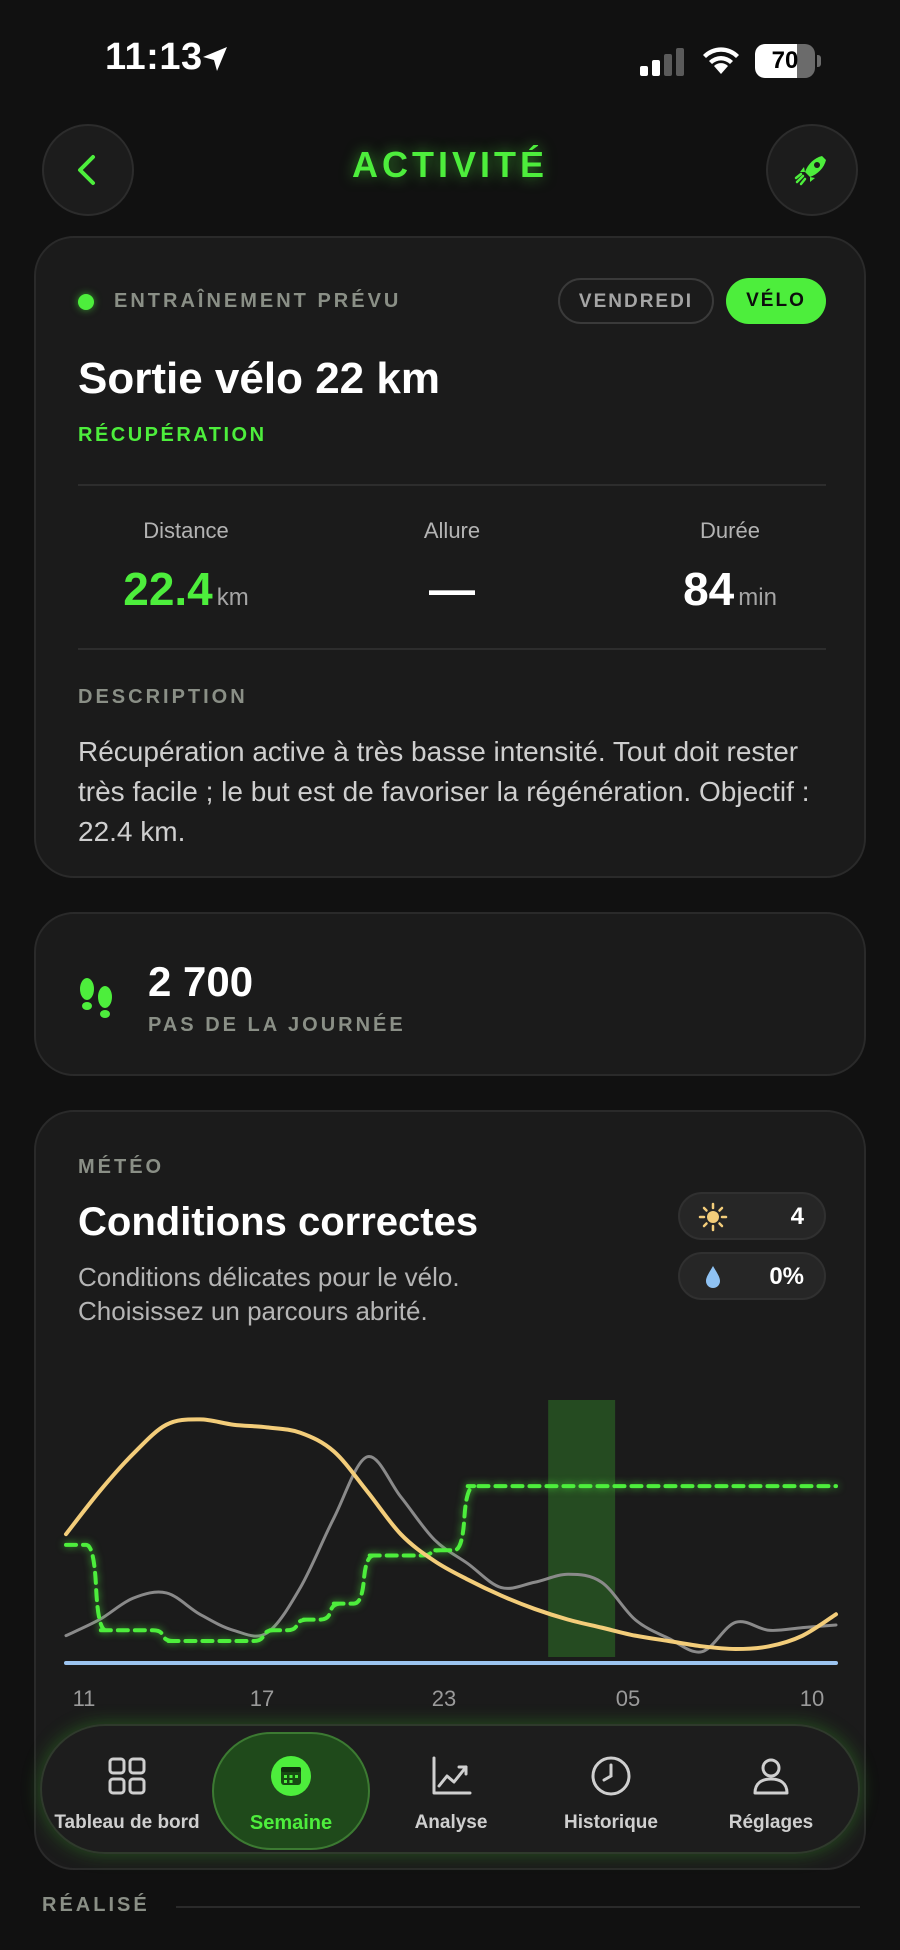  I want to click on nav-label: Réglages, so click(771, 1822).